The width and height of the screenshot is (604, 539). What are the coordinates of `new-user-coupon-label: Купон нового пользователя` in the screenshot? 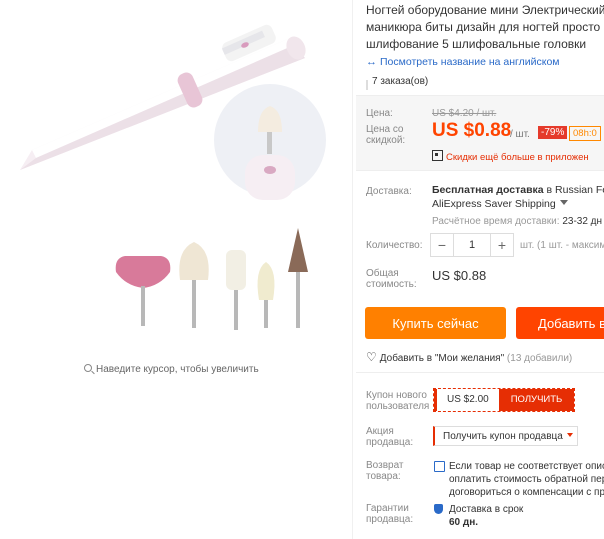 It's located at (397, 401).